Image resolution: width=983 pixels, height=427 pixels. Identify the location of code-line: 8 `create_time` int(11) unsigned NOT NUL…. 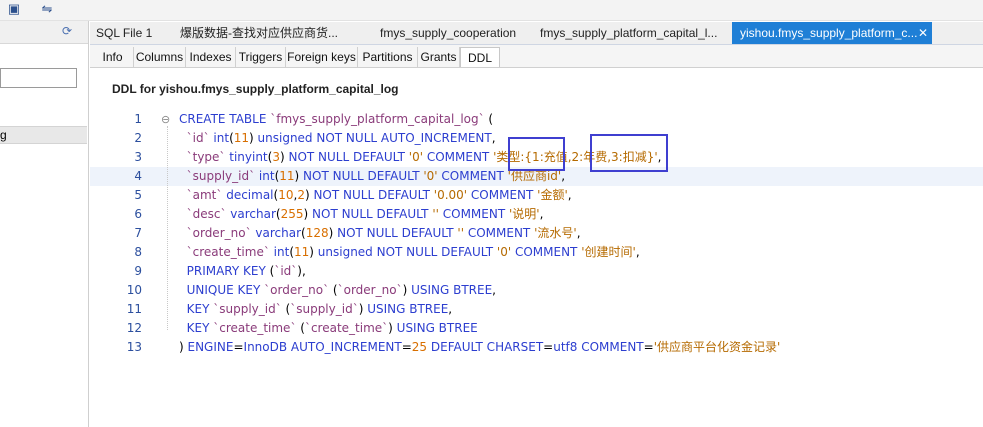
(536, 252).